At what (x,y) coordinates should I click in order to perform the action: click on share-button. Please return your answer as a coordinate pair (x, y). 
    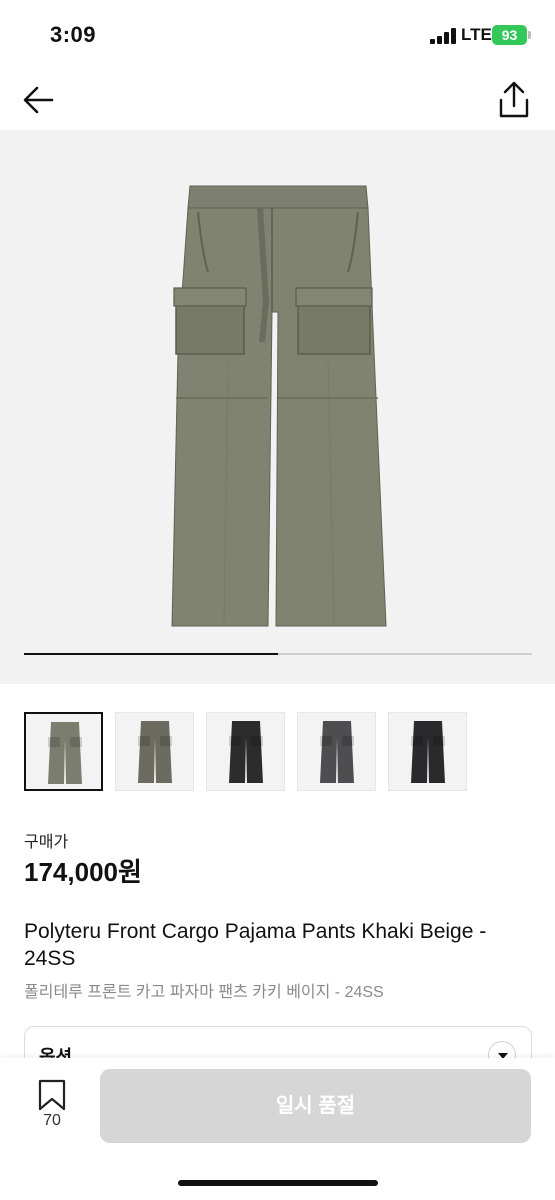
    Looking at the image, I should click on (514, 100).